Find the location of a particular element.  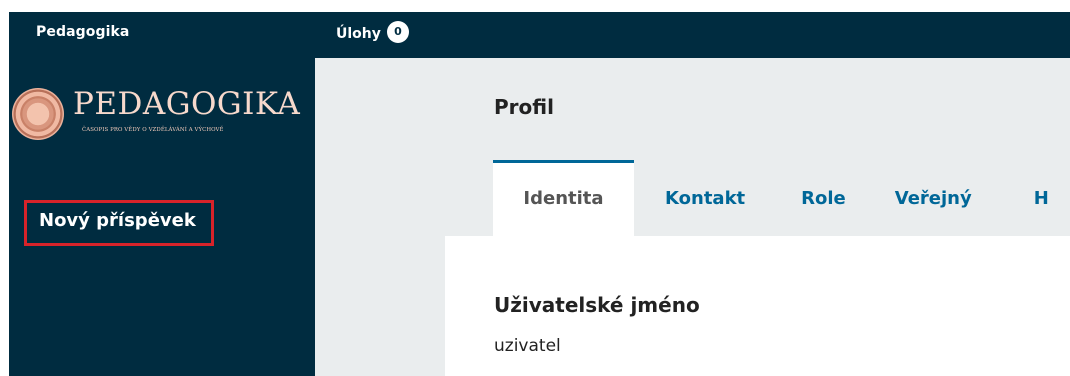

tab-roles: Role is located at coordinates (823, 198).